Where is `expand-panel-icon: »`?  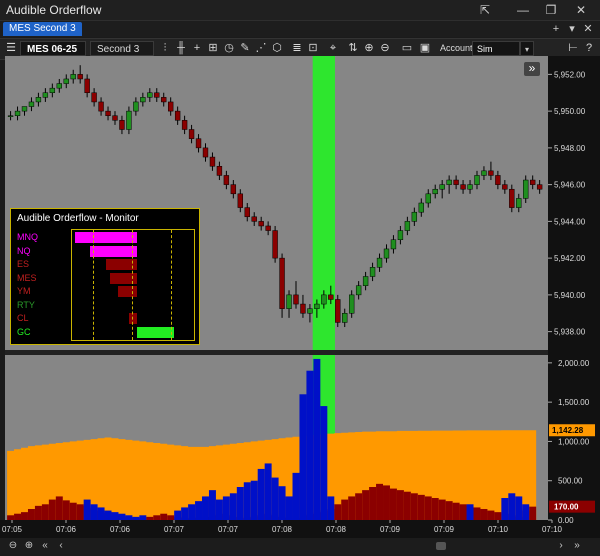 expand-panel-icon: » is located at coordinates (532, 69).